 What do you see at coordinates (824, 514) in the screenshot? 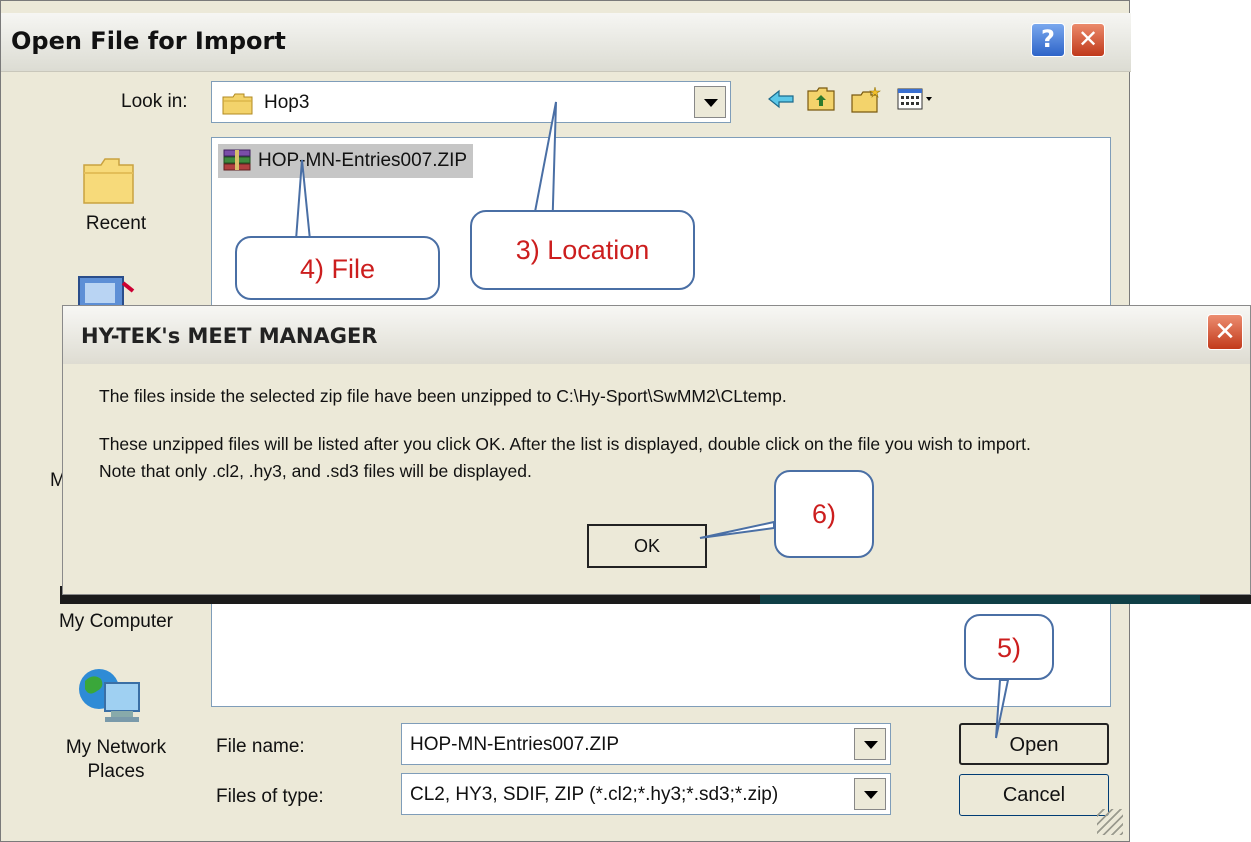
I see `callout-ok: 6)` at bounding box center [824, 514].